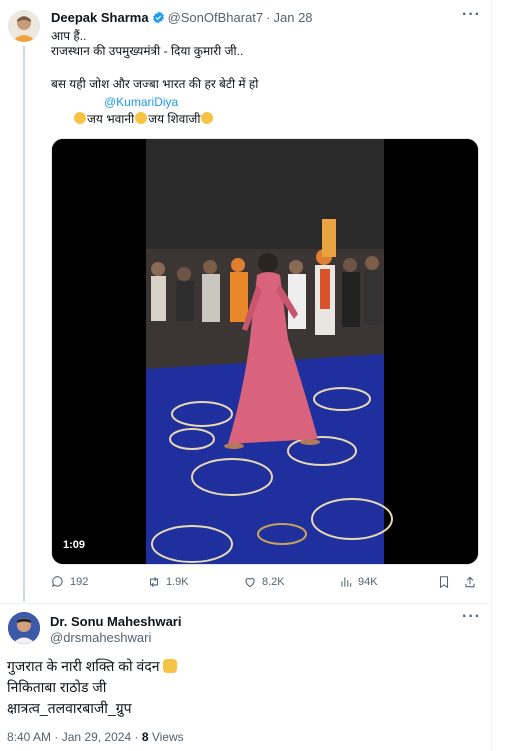 This screenshot has height=751, width=513. What do you see at coordinates (250, 583) in the screenshot?
I see `heart-icon` at bounding box center [250, 583].